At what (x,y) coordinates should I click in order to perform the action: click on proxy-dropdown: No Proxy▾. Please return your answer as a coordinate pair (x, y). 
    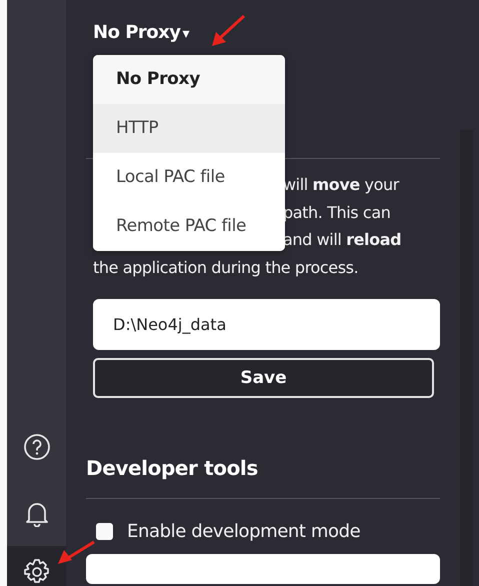
    Looking at the image, I should click on (141, 32).